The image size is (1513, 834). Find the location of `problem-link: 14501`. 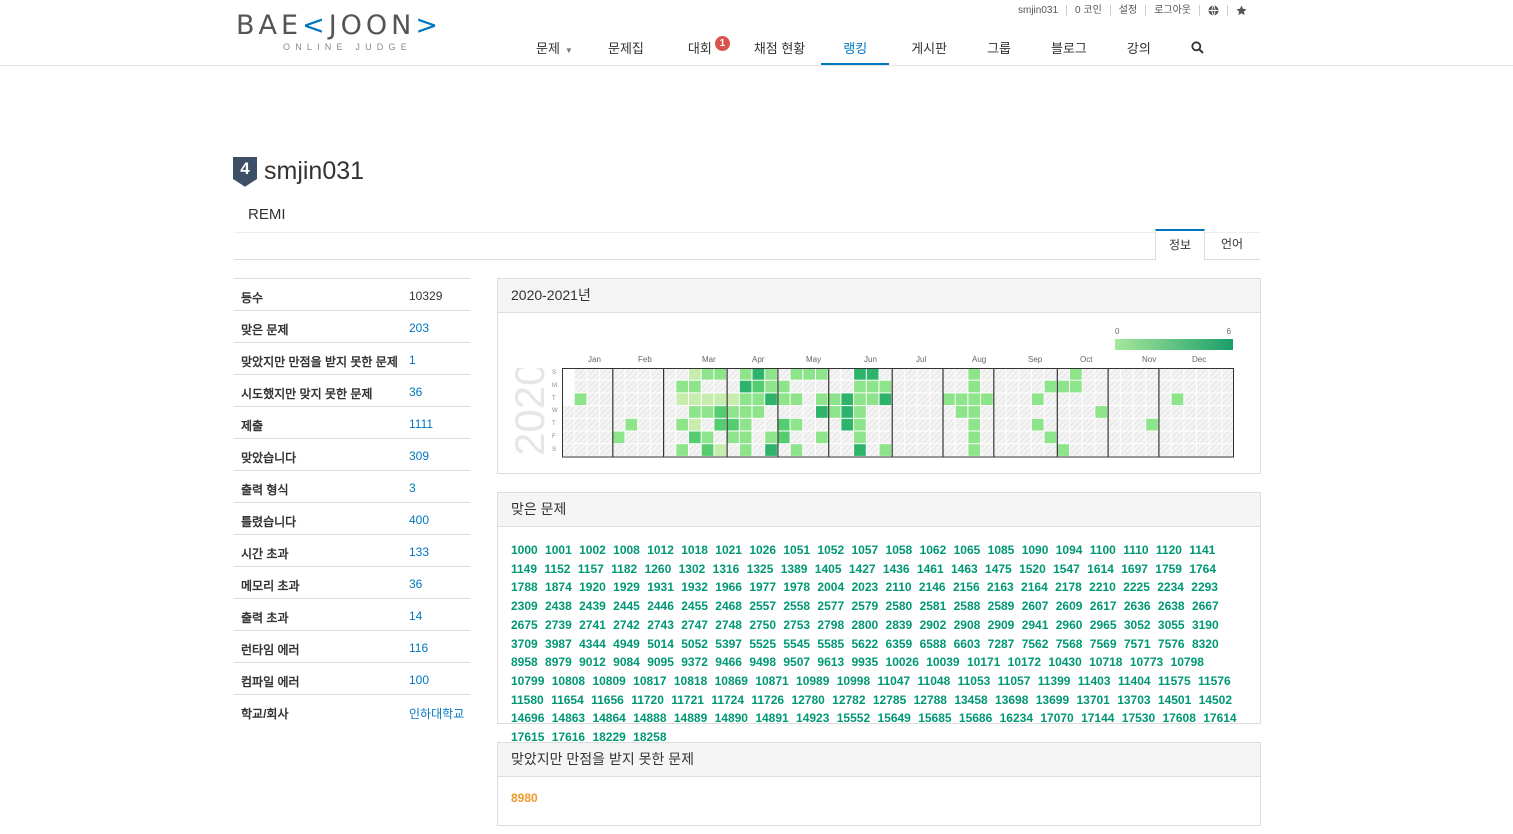

problem-link: 14501 is located at coordinates (1174, 700).